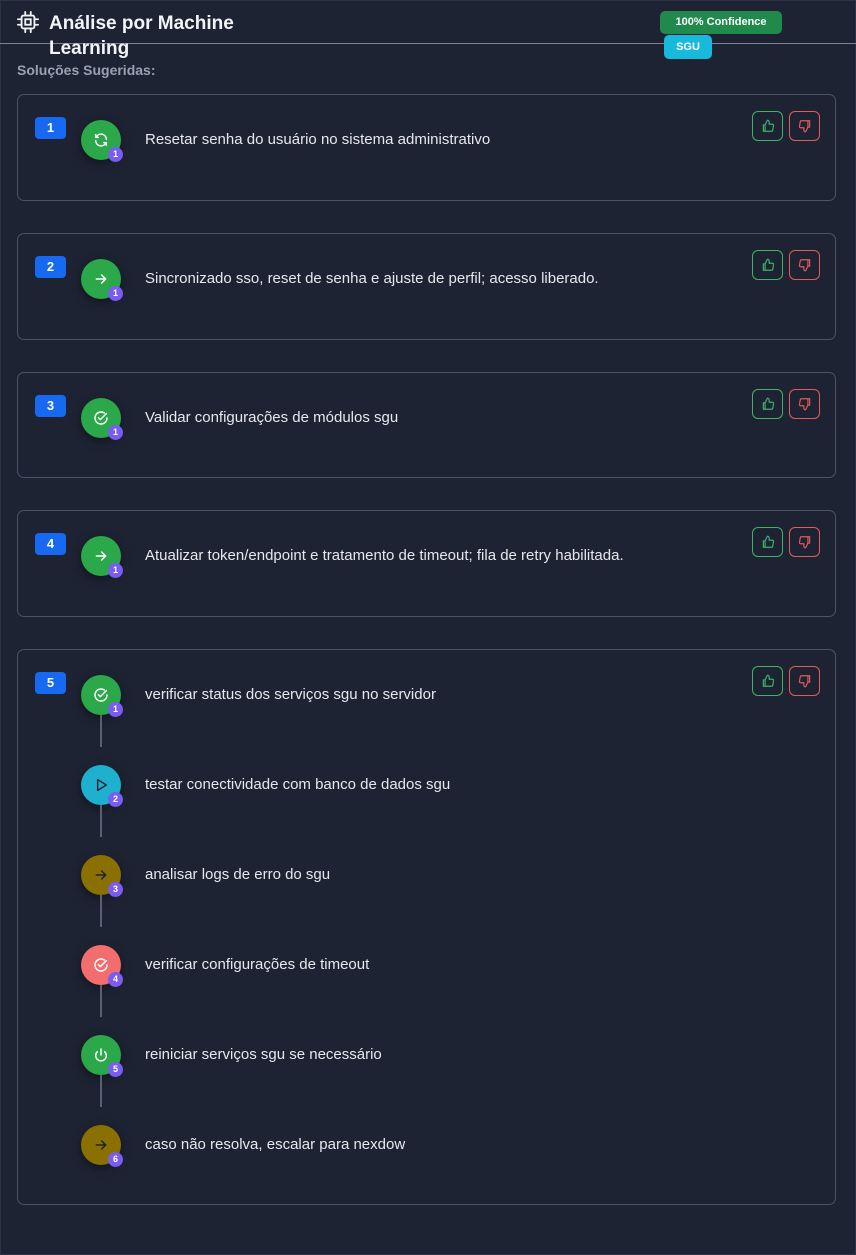 This screenshot has height=1255, width=856. What do you see at coordinates (50, 683) in the screenshot?
I see `solution-number-badge: 5` at bounding box center [50, 683].